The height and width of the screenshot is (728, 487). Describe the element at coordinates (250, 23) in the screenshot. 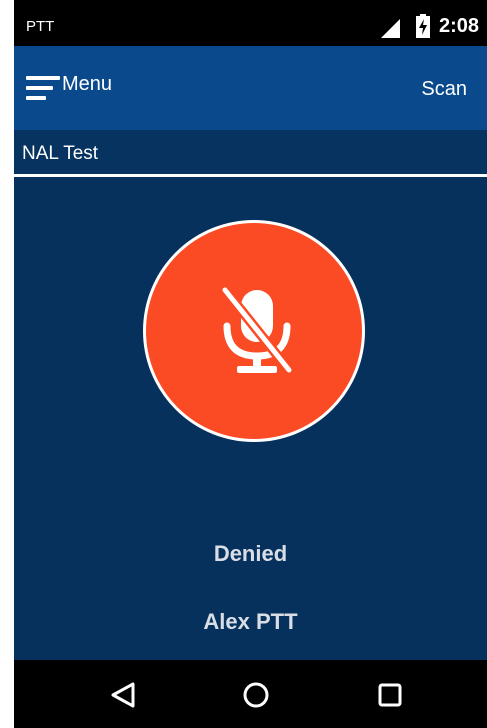

I see `status-bar: PTT 2:08` at that location.